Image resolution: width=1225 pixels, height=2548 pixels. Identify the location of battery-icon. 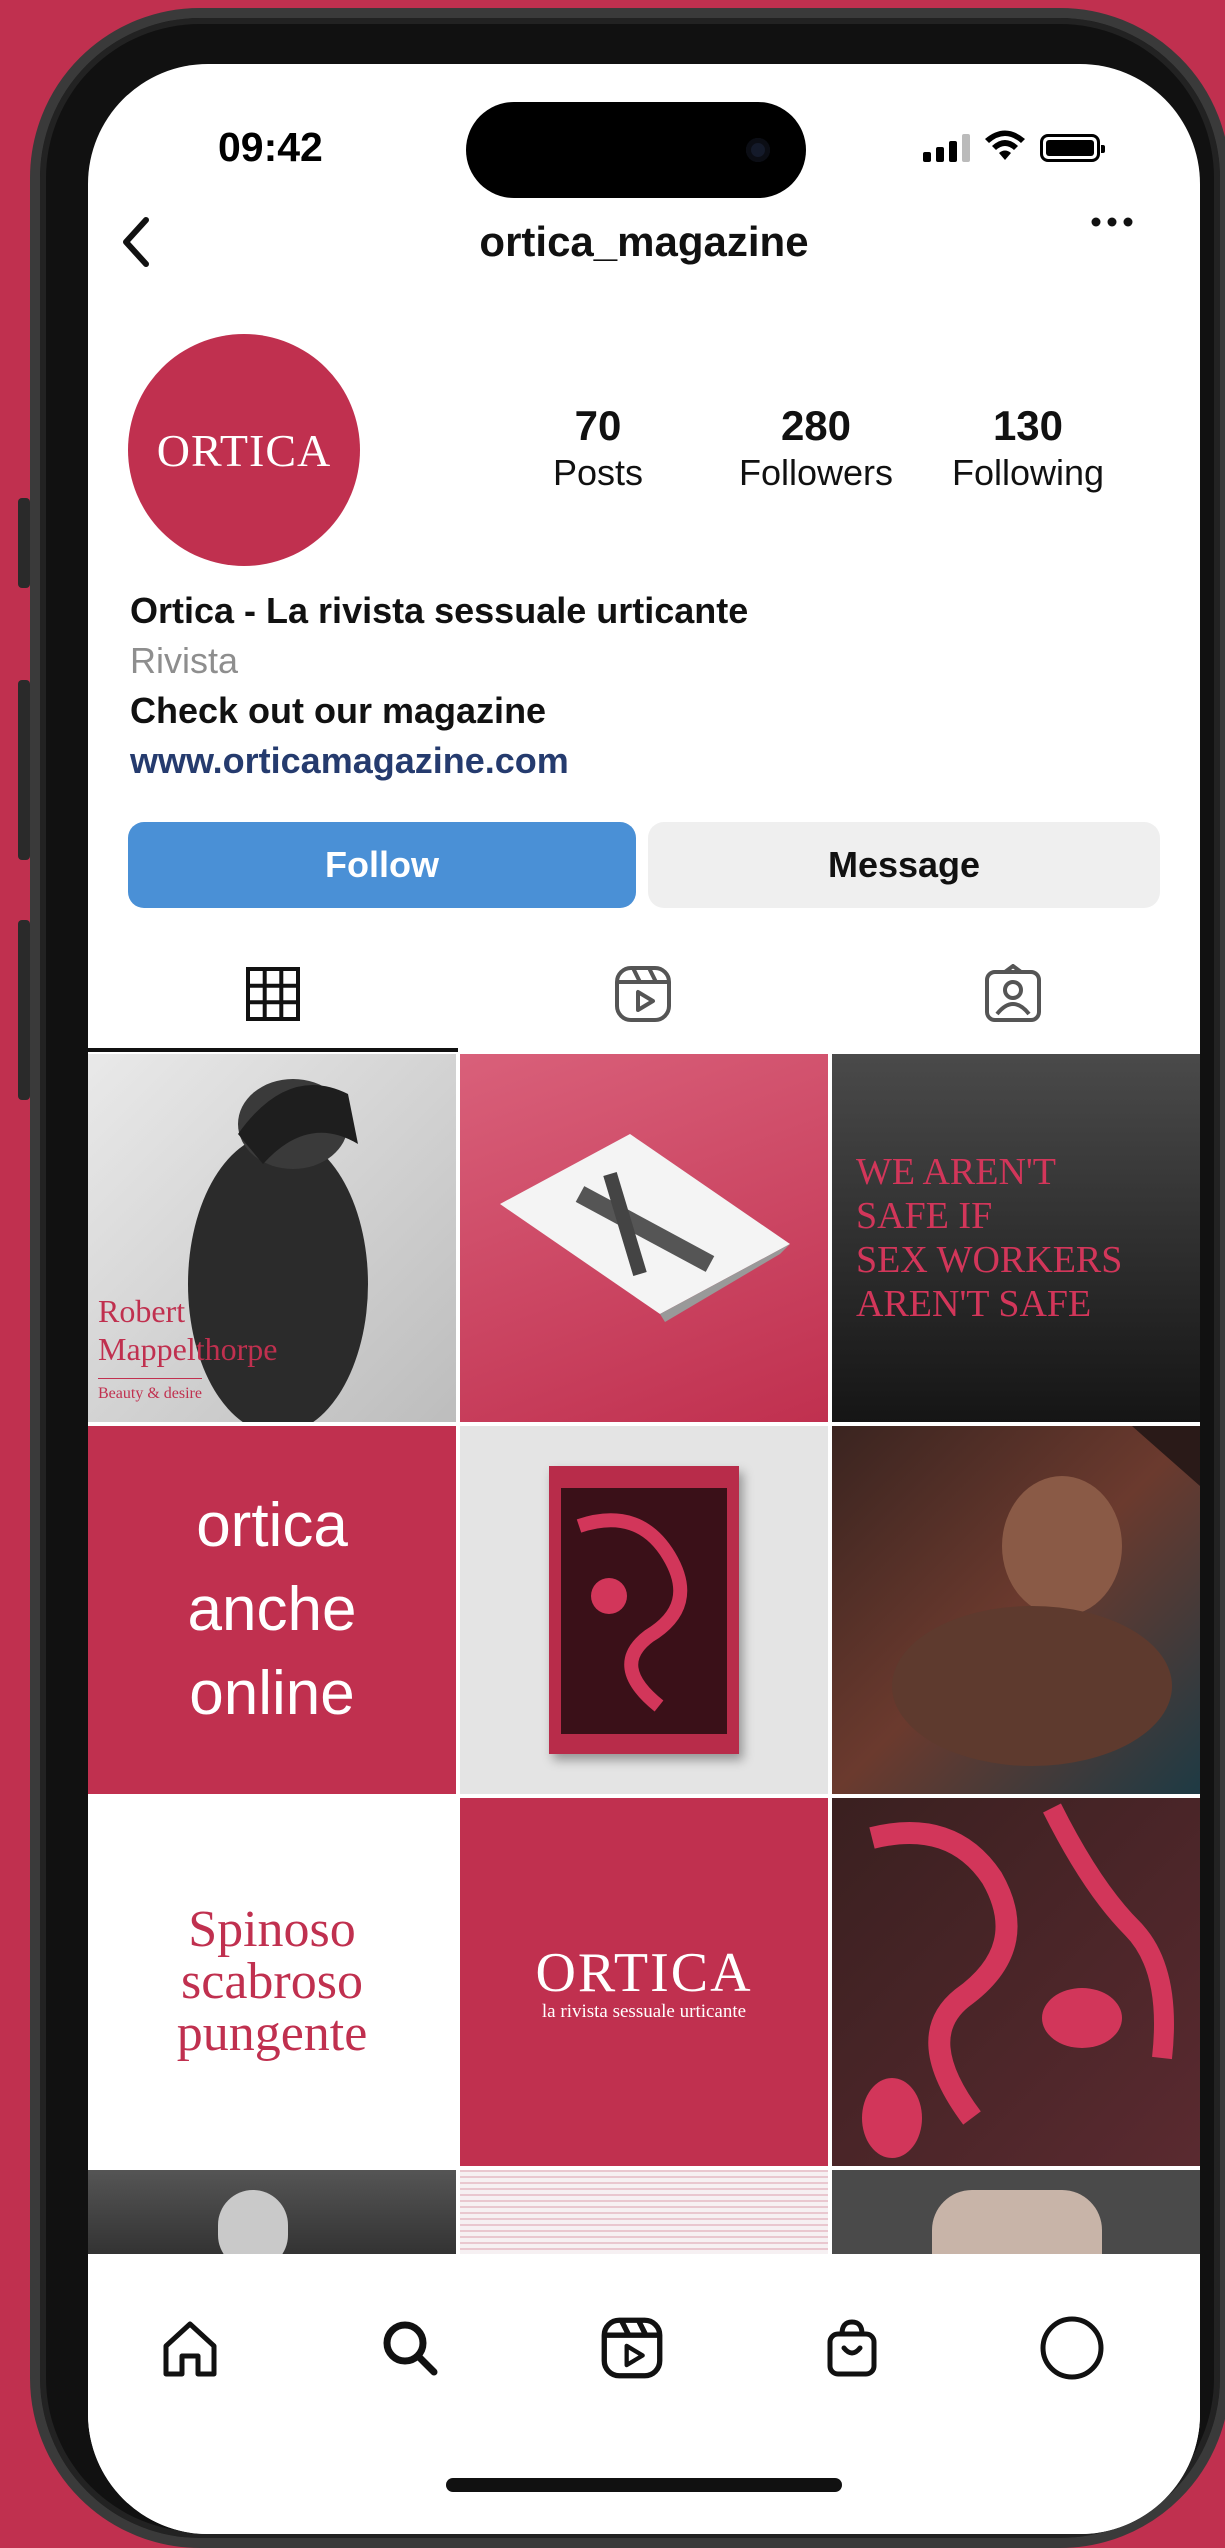
(1072, 148).